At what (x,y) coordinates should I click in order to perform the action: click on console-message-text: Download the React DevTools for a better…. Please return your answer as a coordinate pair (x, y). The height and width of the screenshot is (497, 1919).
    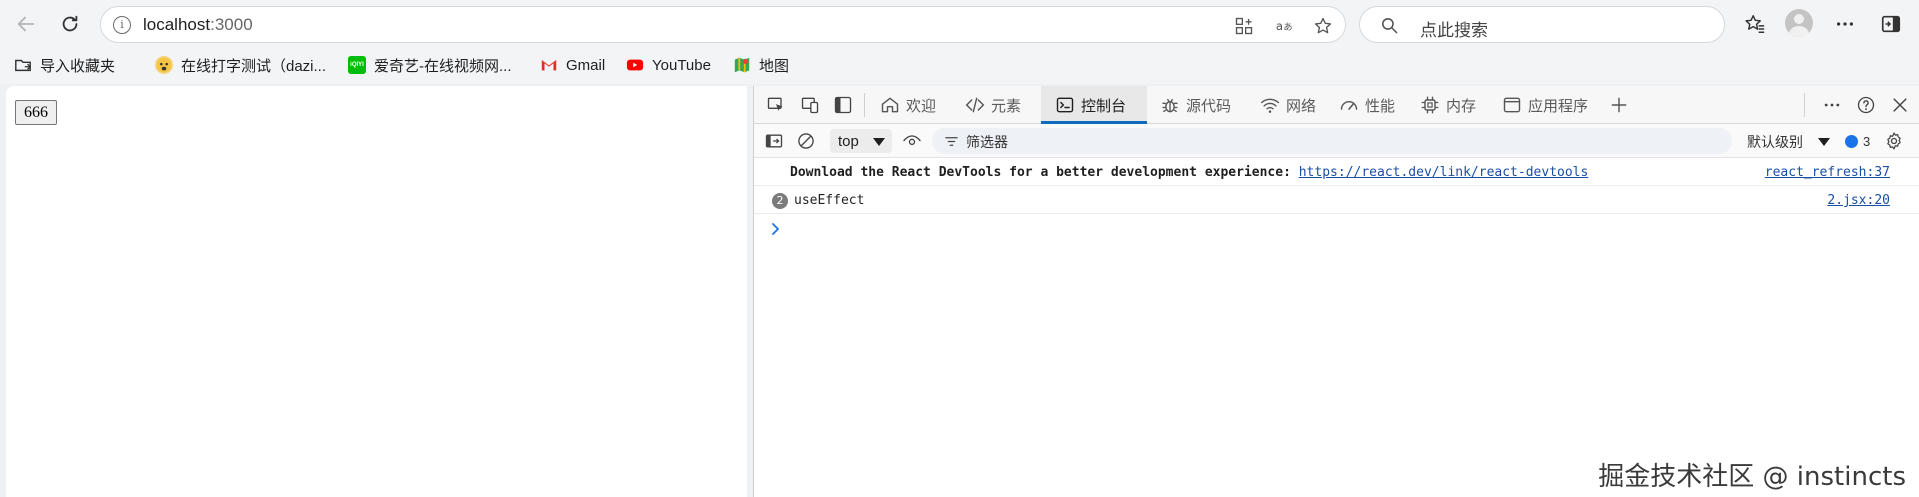
    Looking at the image, I should click on (1189, 172).